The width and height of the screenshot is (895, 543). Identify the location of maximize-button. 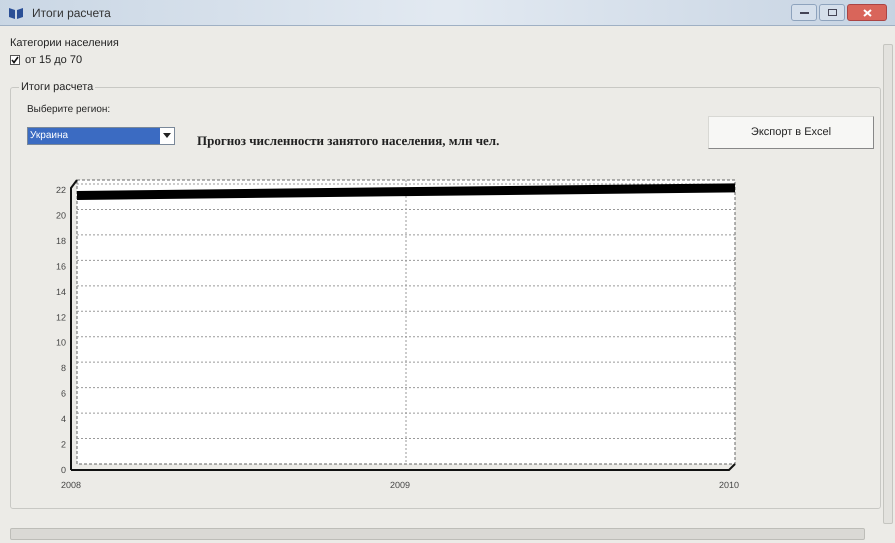
(832, 12).